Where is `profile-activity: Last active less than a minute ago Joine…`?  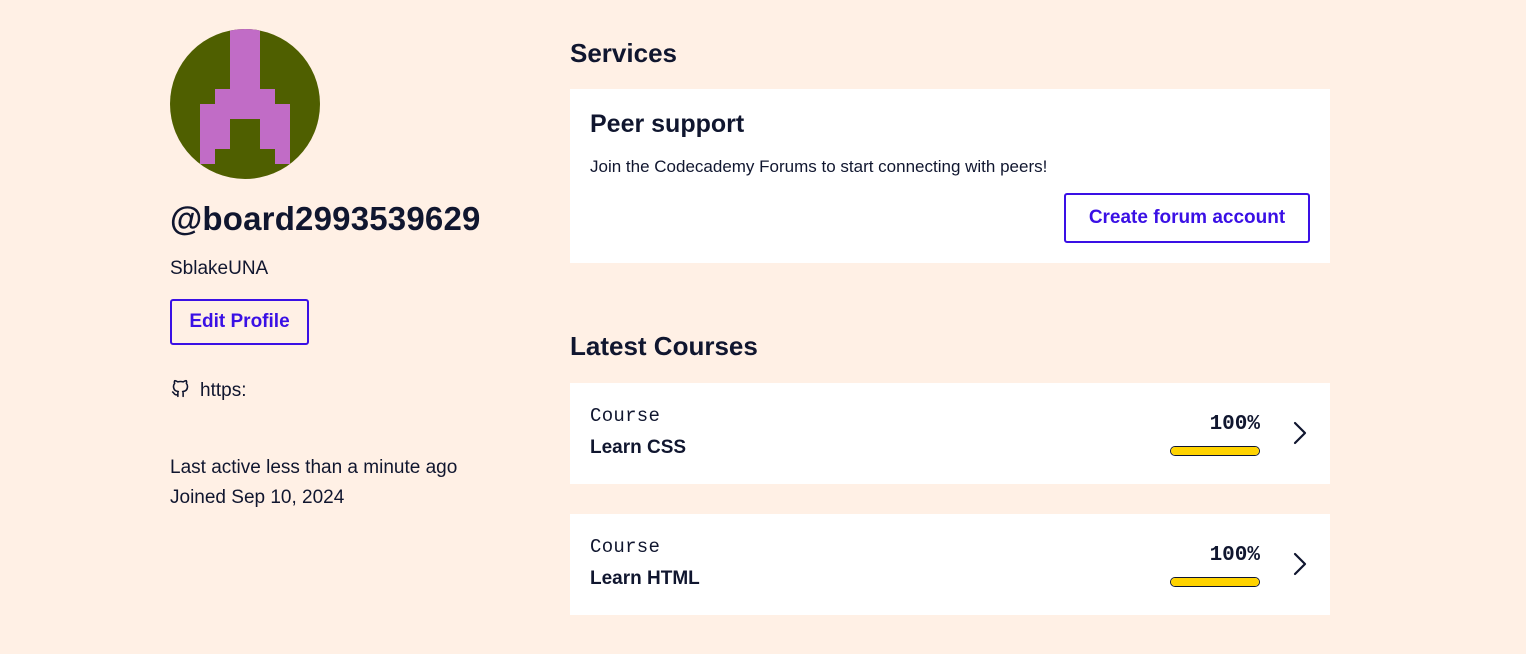 profile-activity: Last active less than a minute ago Joine… is located at coordinates (335, 483).